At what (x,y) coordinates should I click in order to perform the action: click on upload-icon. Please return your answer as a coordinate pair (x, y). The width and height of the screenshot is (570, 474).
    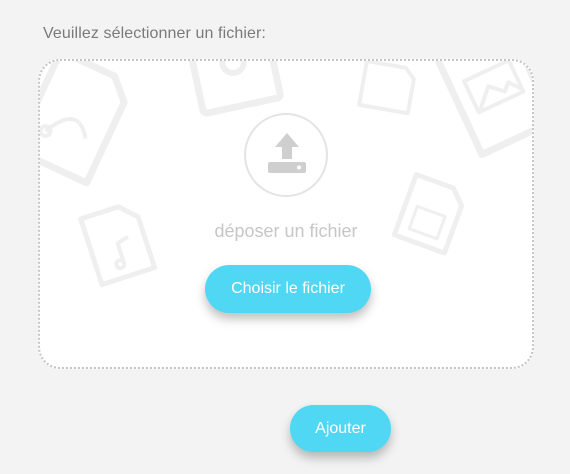
    Looking at the image, I should click on (286, 155).